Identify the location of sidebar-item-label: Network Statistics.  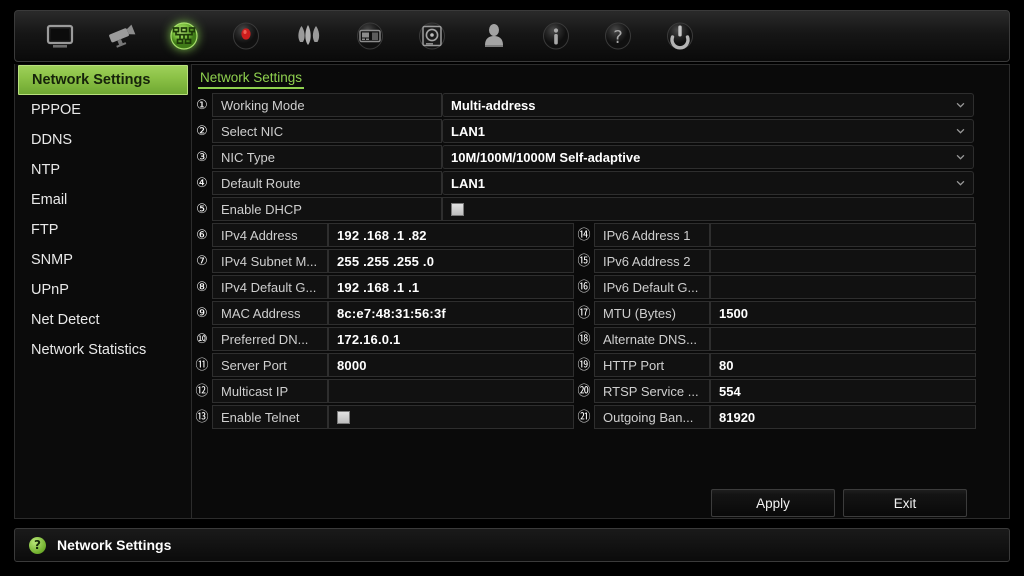
(89, 350).